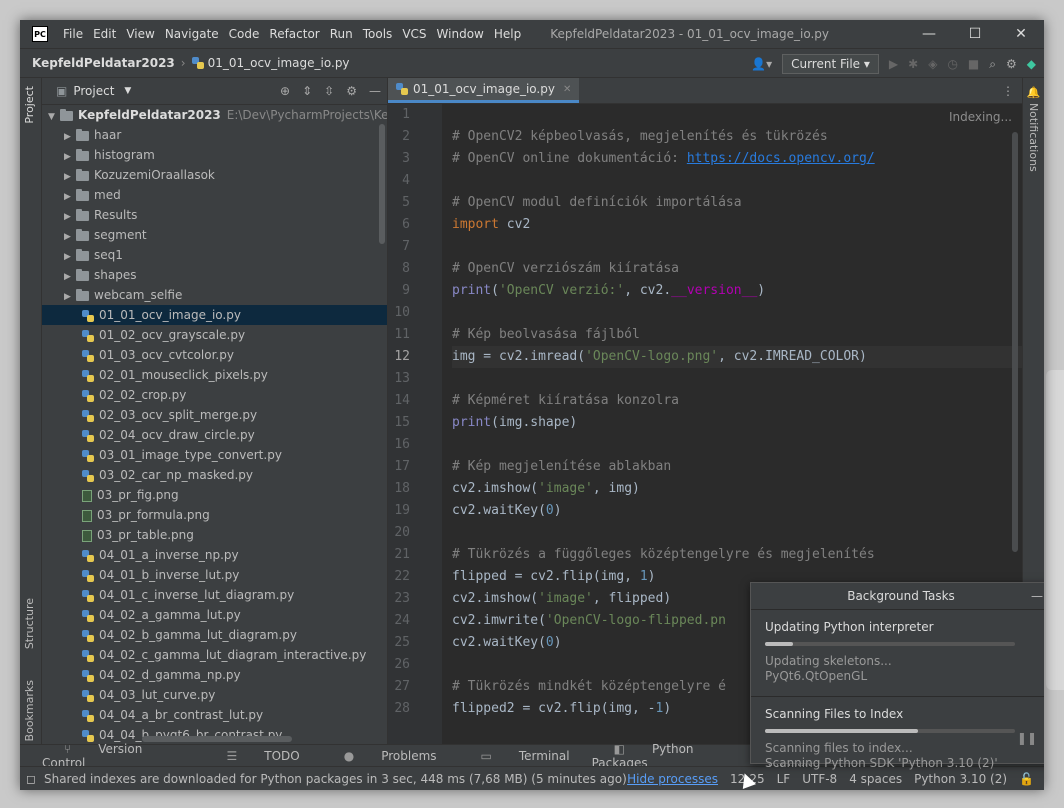 Image resolution: width=1064 pixels, height=808 pixels. Describe the element at coordinates (214, 515) in the screenshot. I see `tree-file: 03_pr_formula.png` at that location.